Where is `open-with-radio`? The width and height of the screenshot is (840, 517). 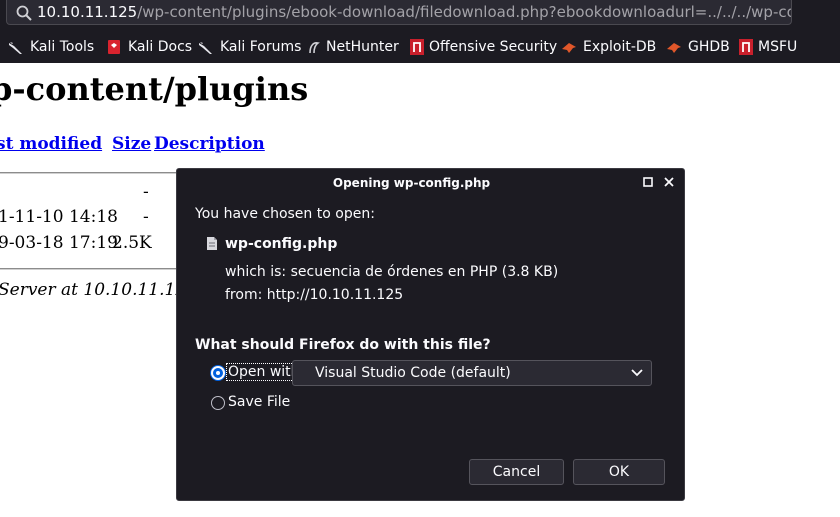
open-with-radio is located at coordinates (218, 373).